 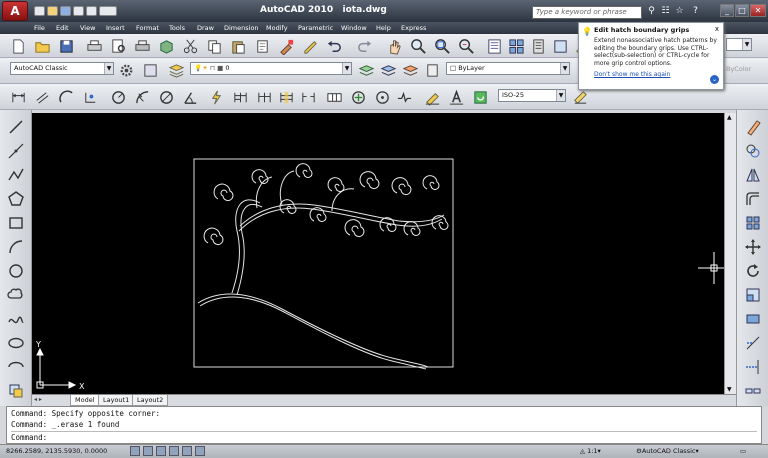 What do you see at coordinates (665, 11) in the screenshot?
I see `communication-center-icon: ☷` at bounding box center [665, 11].